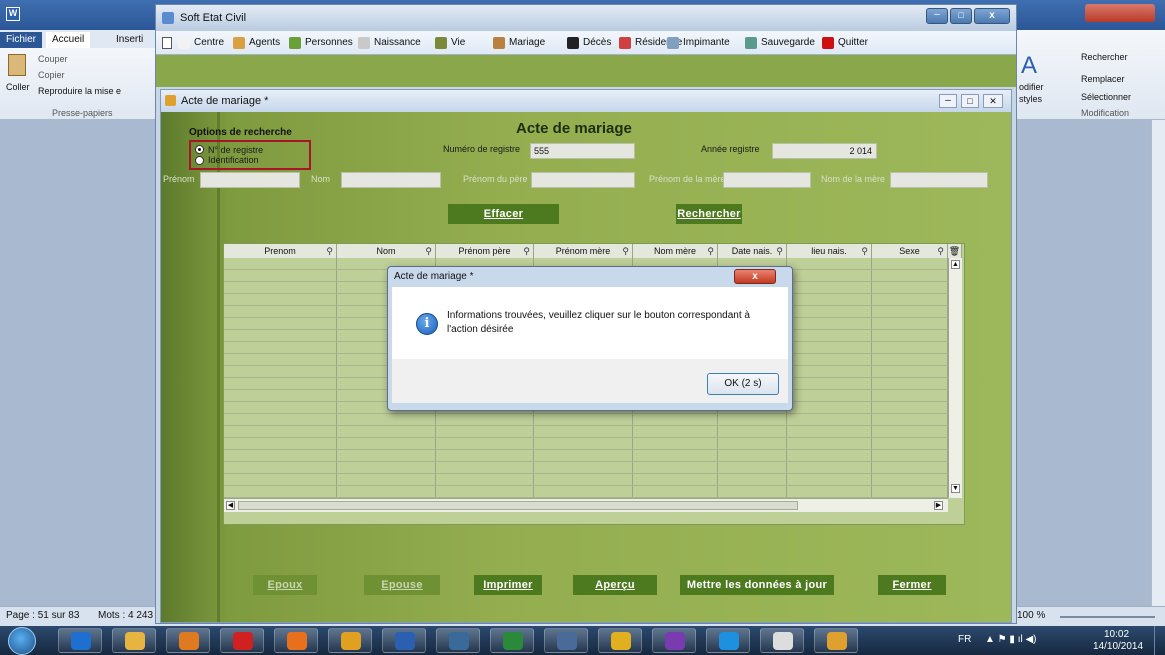  What do you see at coordinates (242, 640) in the screenshot?
I see `taskbar-opera-button` at bounding box center [242, 640].